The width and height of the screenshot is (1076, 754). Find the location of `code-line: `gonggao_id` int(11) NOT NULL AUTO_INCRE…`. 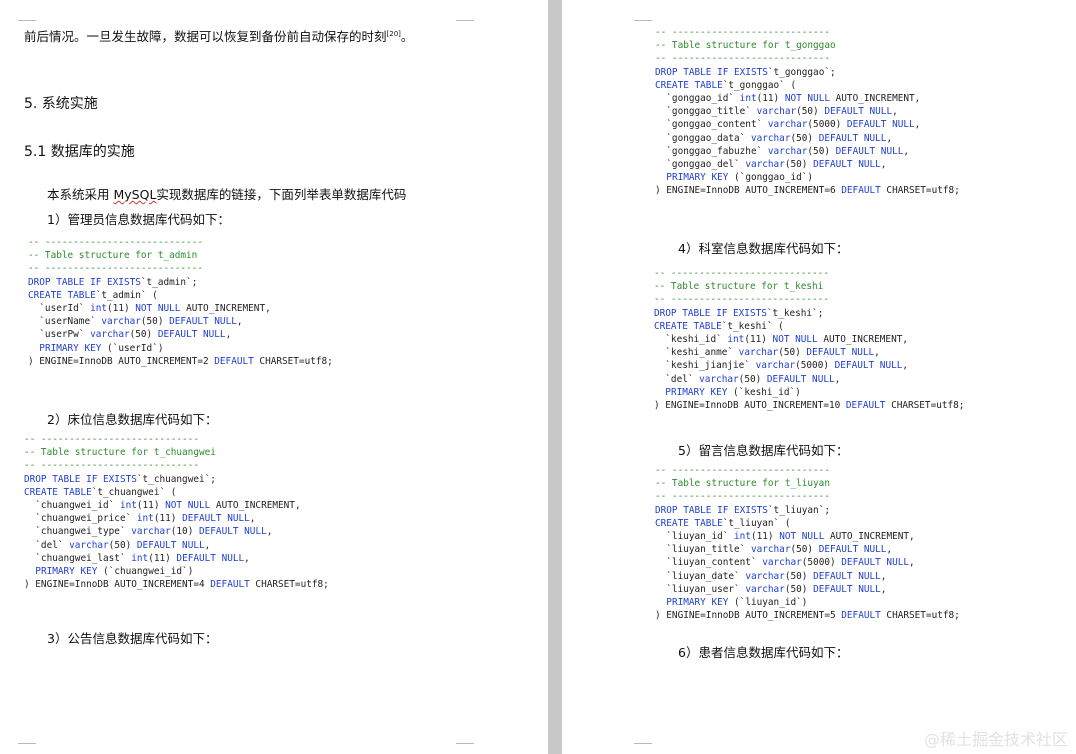

code-line: `gonggao_id` int(11) NOT NULL AUTO_INCRE… is located at coordinates (788, 99).